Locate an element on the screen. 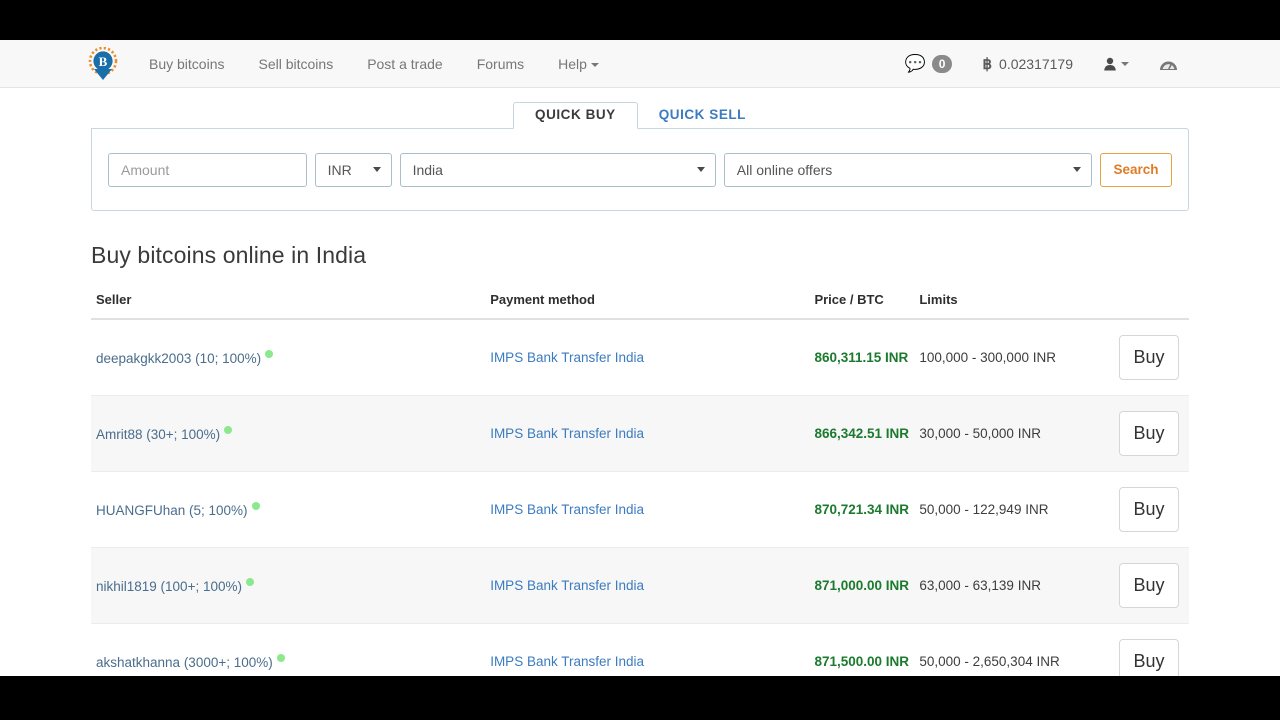 Image resolution: width=1280 pixels, height=720 pixels. secondary-nav: 💬 0 ฿ 0.02317179 is located at coordinates (1039, 63).